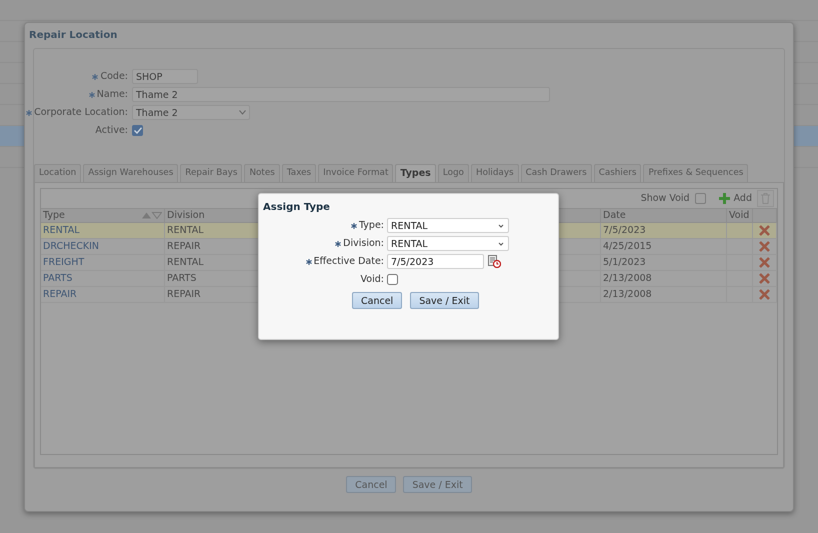 This screenshot has width=818, height=533. What do you see at coordinates (665, 197) in the screenshot?
I see `show-void-label: Show Void` at bounding box center [665, 197].